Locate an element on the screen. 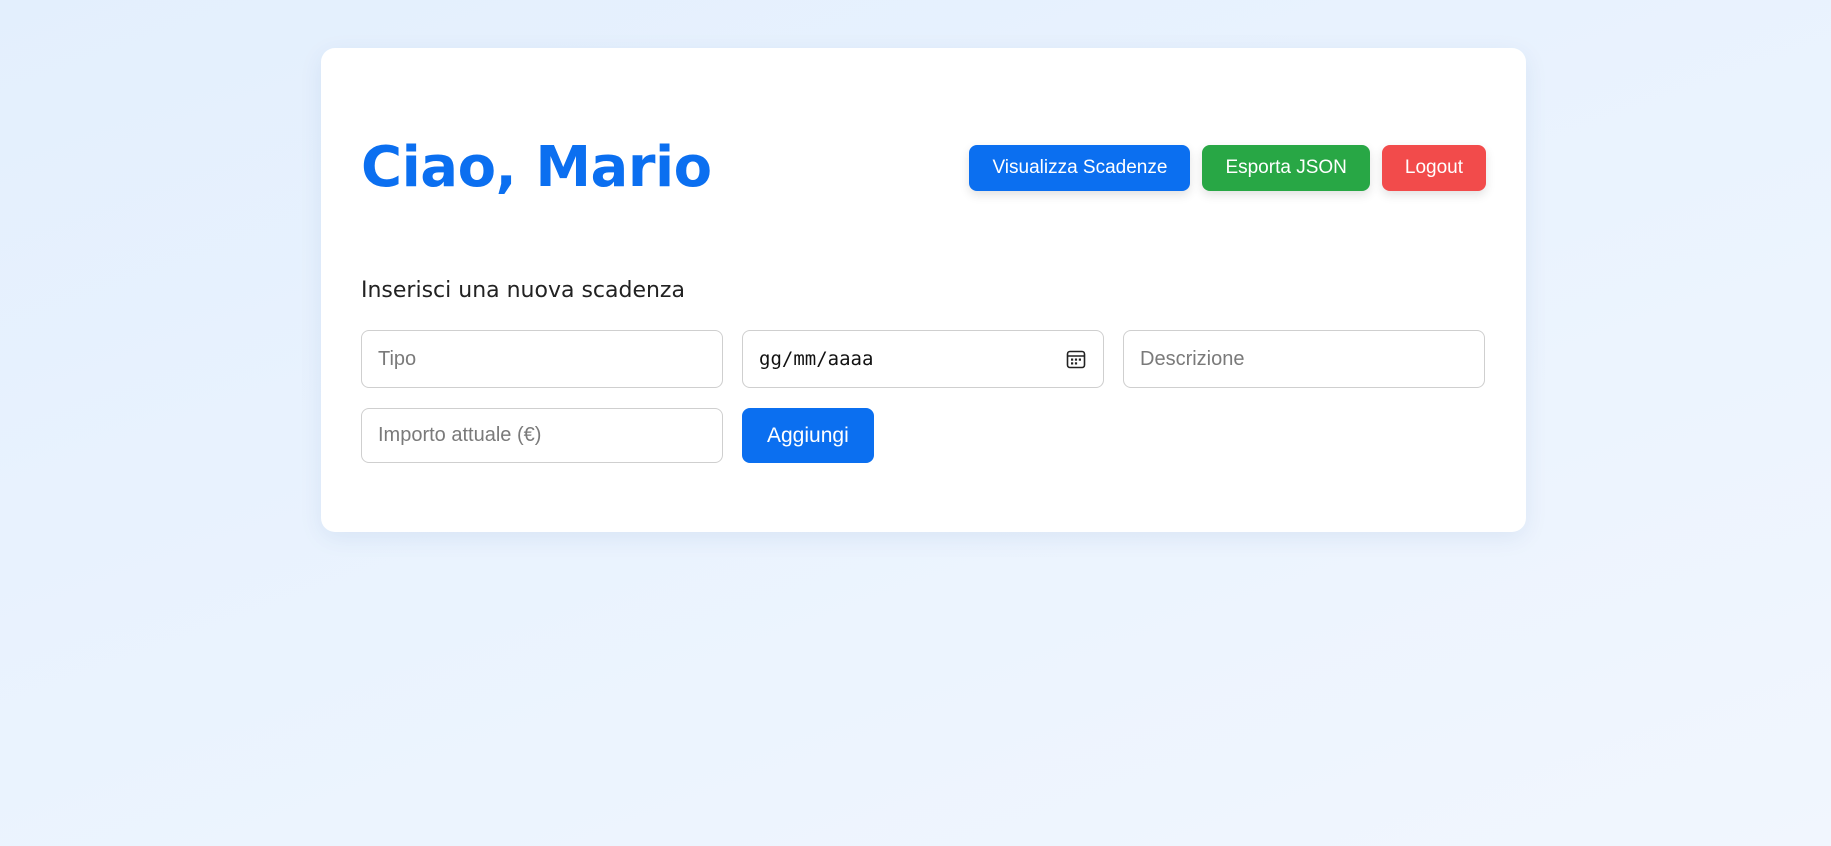 This screenshot has height=846, width=1831. header-actions: Visualizza Scadenze Esporta JSON Logout is located at coordinates (1227, 168).